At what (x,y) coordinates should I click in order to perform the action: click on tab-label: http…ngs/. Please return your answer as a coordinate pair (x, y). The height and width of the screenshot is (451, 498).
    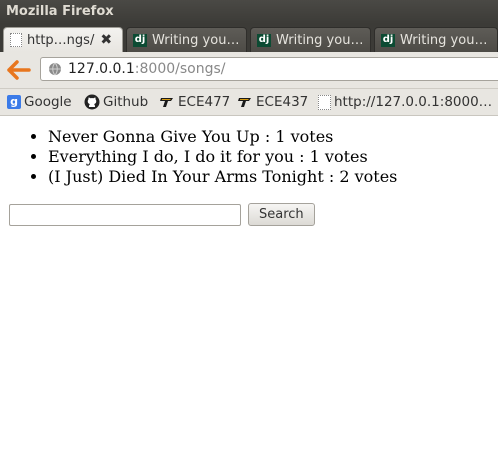
    Looking at the image, I should click on (61, 40).